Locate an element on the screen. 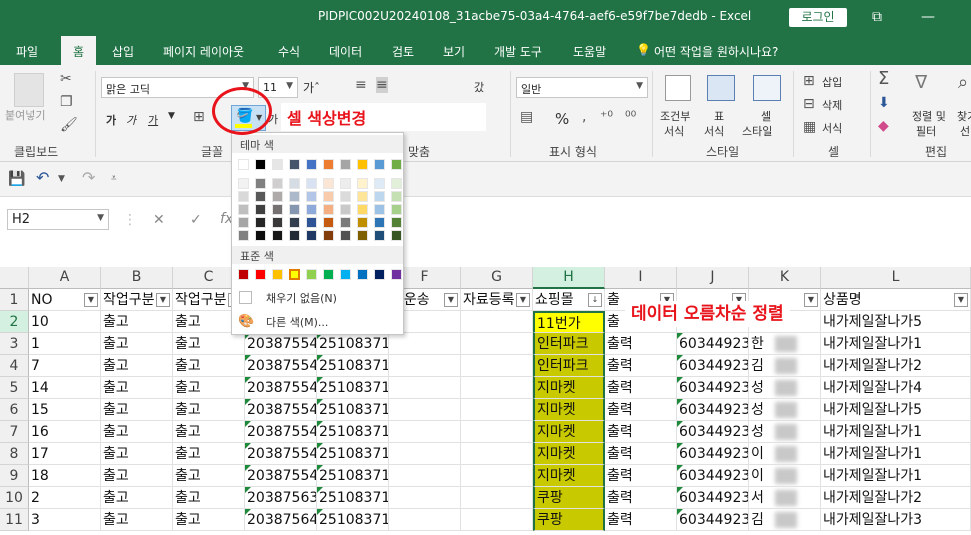 Image resolution: width=971 pixels, height=535 pixels. data-cell: 출력 is located at coordinates (641, 476).